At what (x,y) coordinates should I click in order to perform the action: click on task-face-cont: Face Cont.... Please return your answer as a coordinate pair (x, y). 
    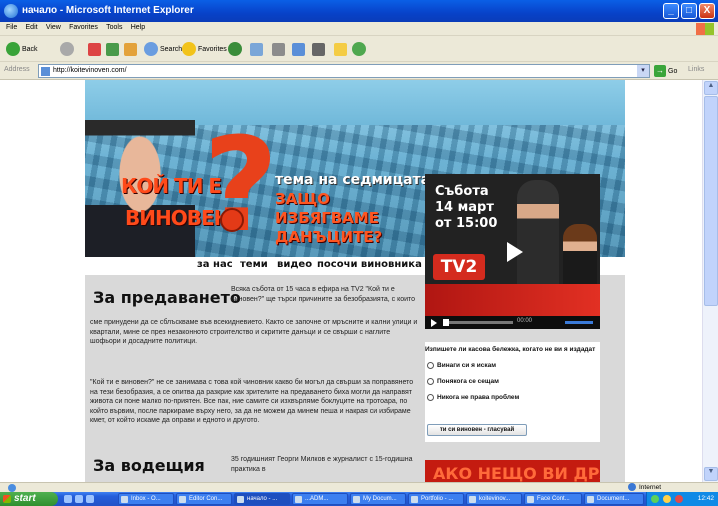
    Looking at the image, I should click on (553, 499).